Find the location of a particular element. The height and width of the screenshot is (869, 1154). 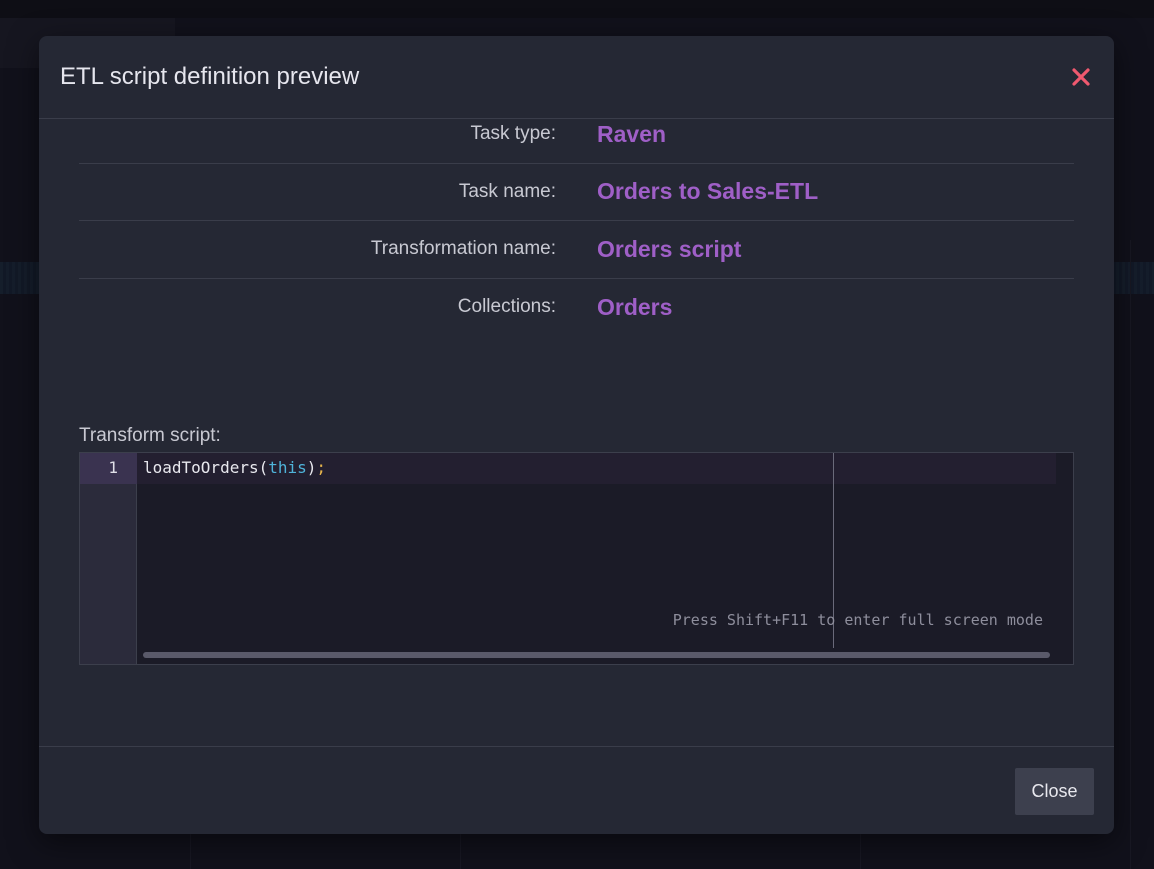

property-label: Transformation name: is located at coordinates (463, 249).